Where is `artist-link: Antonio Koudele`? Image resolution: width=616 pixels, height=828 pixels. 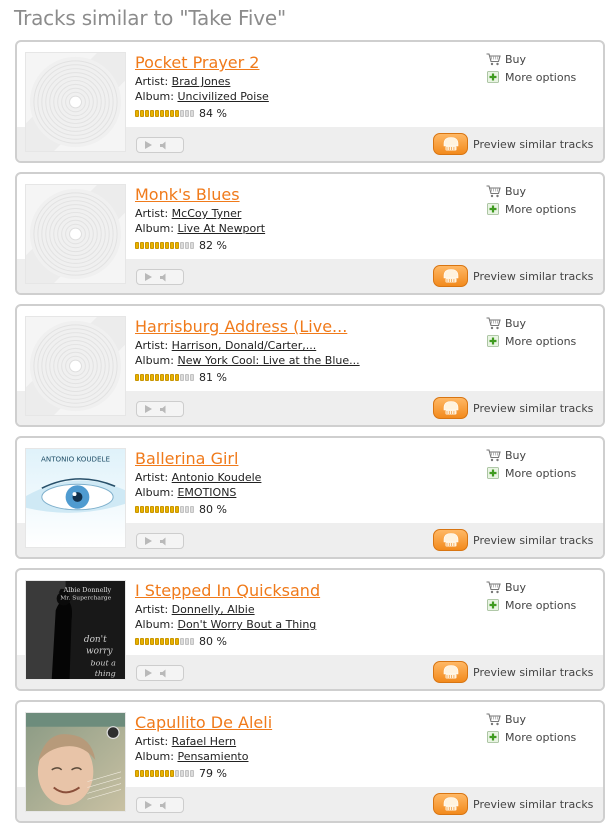
artist-link: Antonio Koudele is located at coordinates (217, 477).